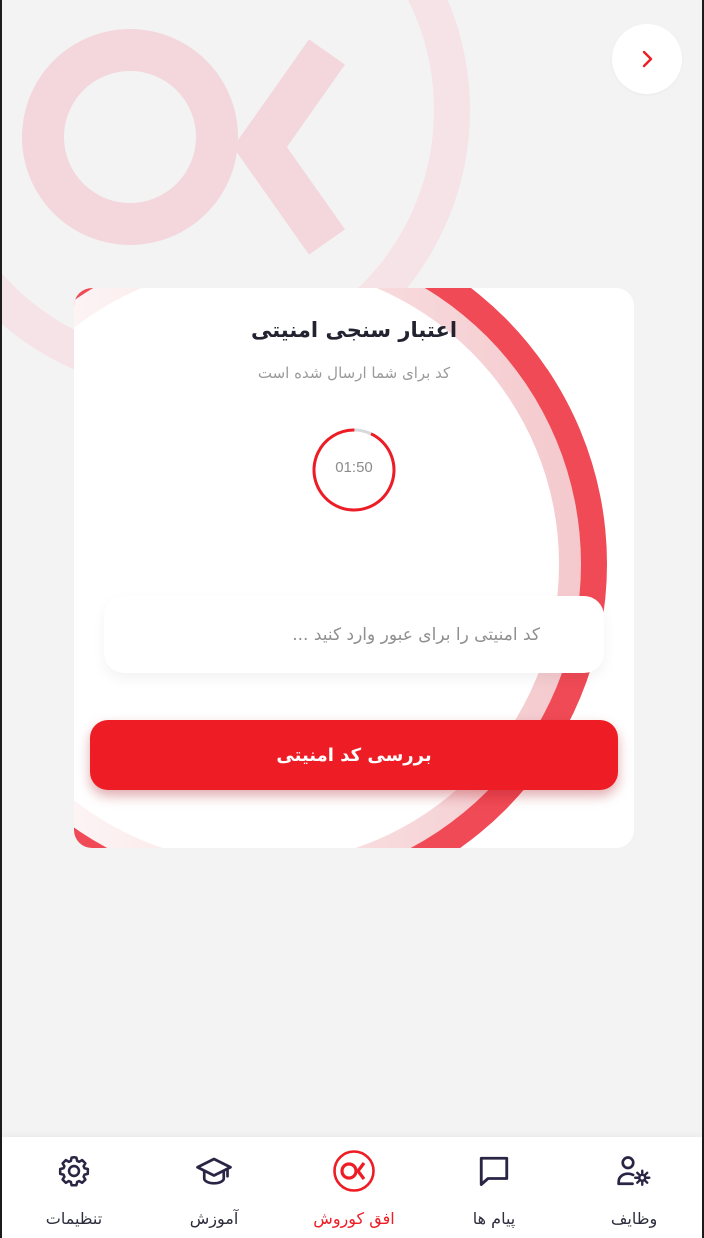 Image resolution: width=704 pixels, height=1238 pixels. I want to click on verify-code-button: بررسی کد امنیتی, so click(354, 755).